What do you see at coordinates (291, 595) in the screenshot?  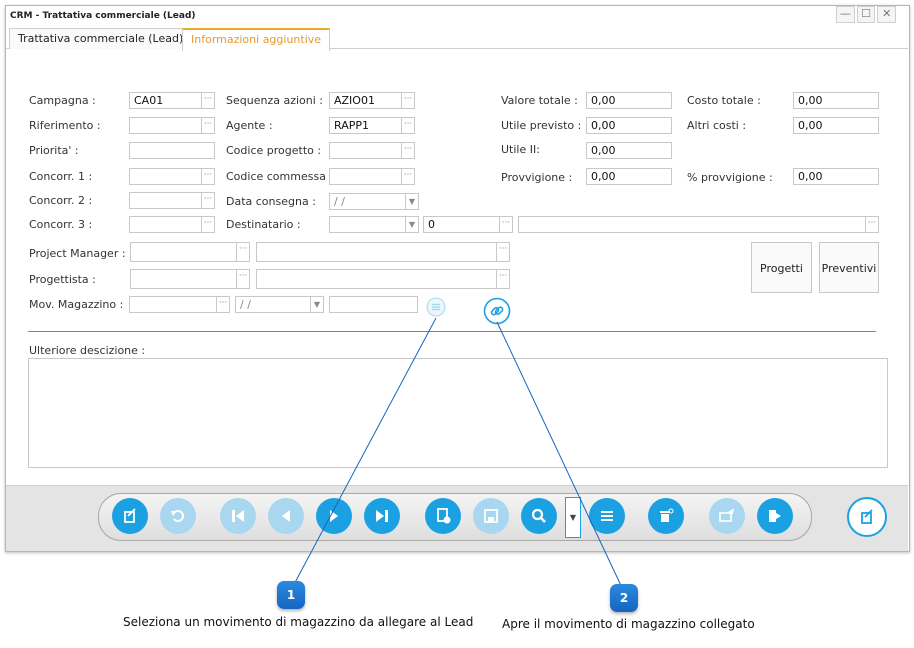 I see `callout-1-marker: 1` at bounding box center [291, 595].